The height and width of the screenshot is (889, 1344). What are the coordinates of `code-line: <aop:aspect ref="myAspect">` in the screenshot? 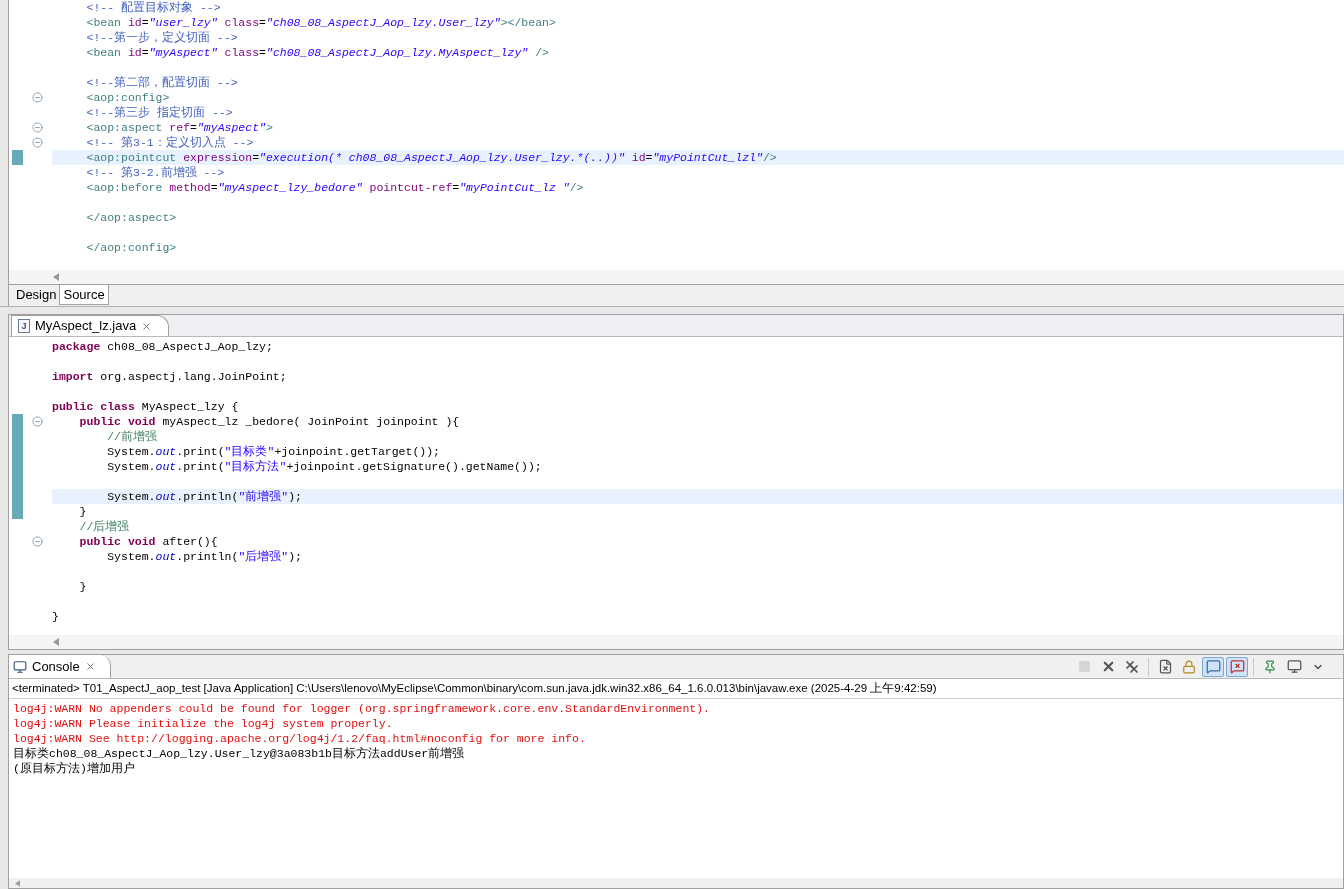 It's located at (179, 127).